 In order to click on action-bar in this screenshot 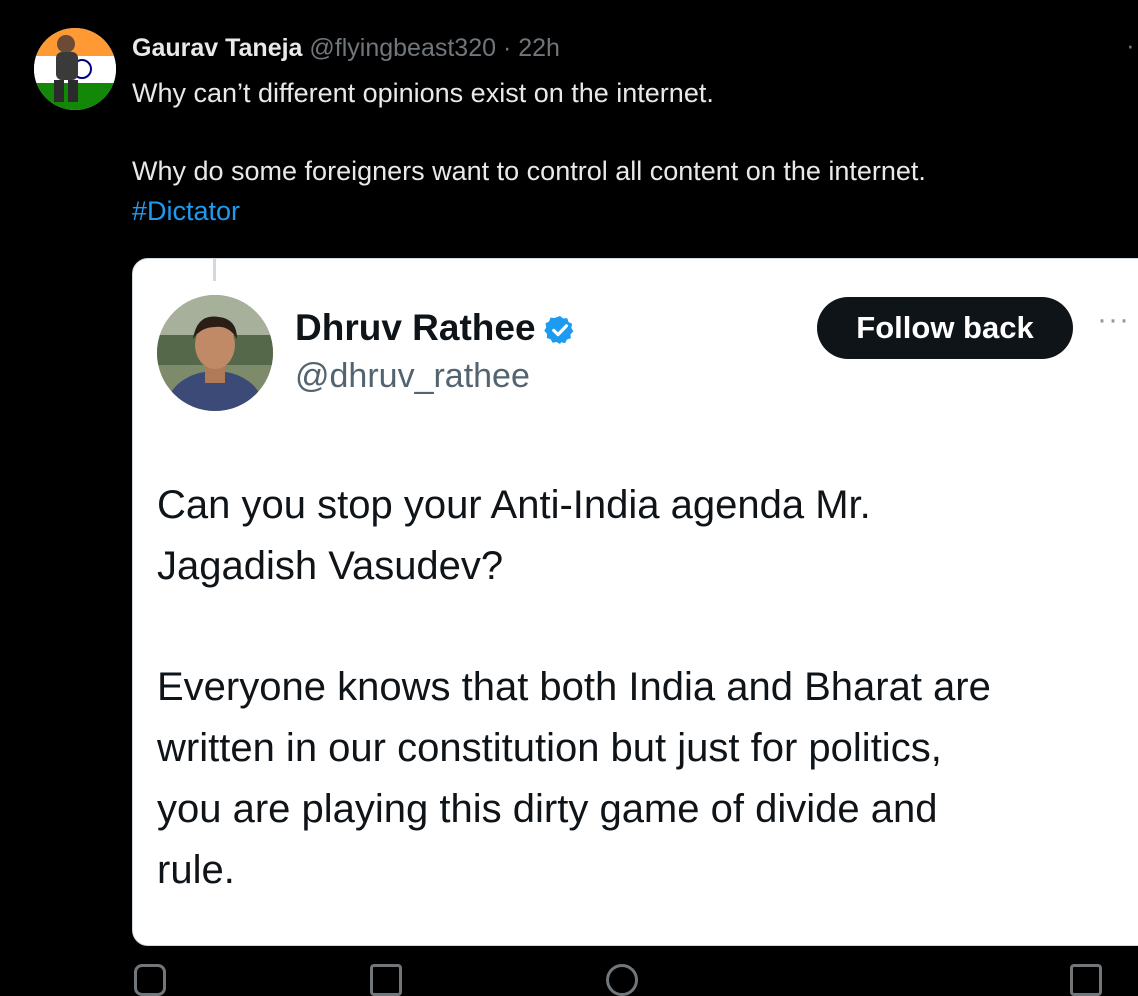, I will do `click(569, 980)`.